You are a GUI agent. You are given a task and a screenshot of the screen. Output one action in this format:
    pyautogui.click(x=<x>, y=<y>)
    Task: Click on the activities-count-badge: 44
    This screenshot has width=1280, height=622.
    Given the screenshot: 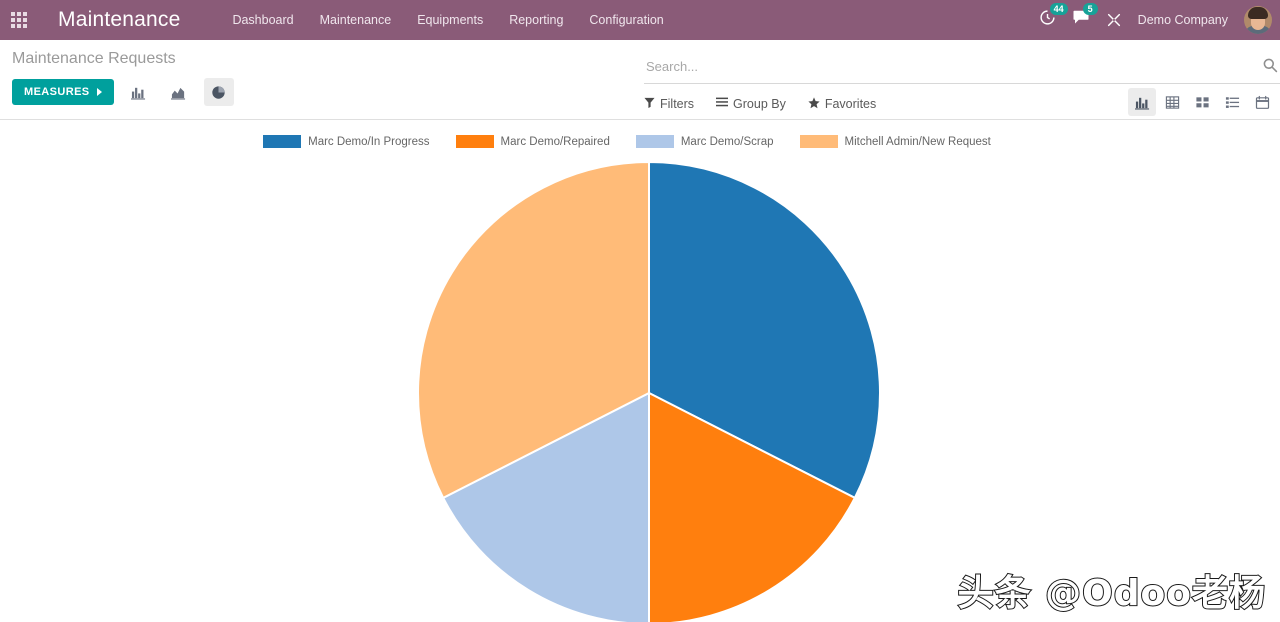 What is the action you would take?
    pyautogui.click(x=1058, y=9)
    